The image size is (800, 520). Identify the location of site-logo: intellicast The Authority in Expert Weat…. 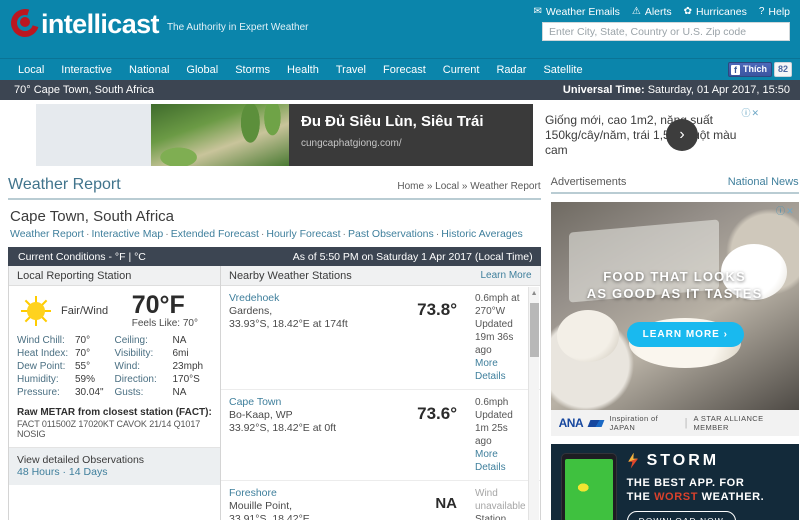
(157, 23).